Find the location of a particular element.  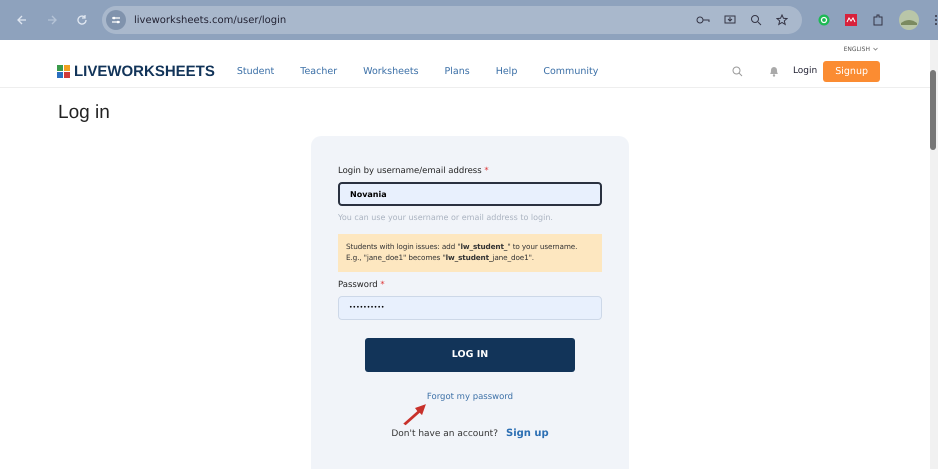

signup-link: Sign up is located at coordinates (527, 433).